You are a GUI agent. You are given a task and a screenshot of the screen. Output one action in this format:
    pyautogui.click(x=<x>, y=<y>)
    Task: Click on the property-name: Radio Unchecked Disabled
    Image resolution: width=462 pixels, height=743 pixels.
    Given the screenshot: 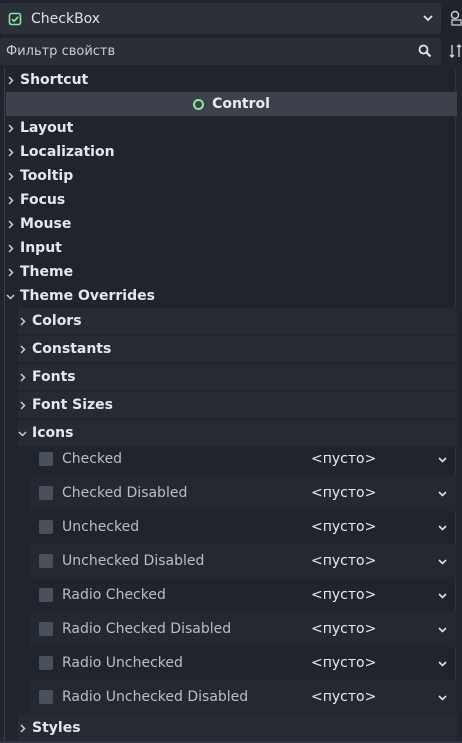 What is the action you would take?
    pyautogui.click(x=155, y=697)
    